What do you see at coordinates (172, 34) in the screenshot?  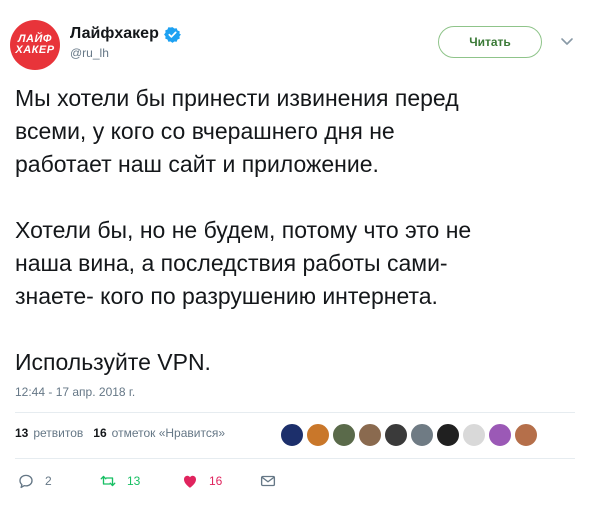 I see `verified-badge-icon` at bounding box center [172, 34].